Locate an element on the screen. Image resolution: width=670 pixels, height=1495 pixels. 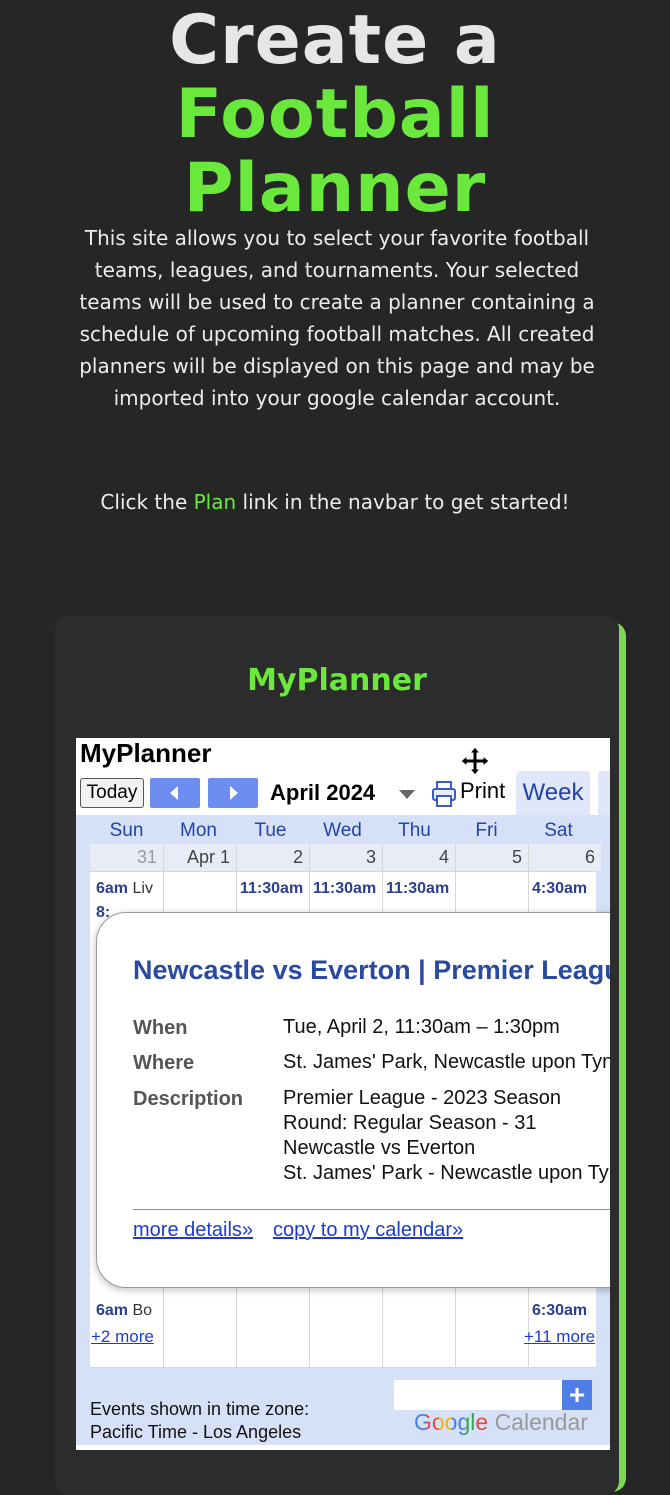
more-details-link: more details» is located at coordinates (193, 1230).